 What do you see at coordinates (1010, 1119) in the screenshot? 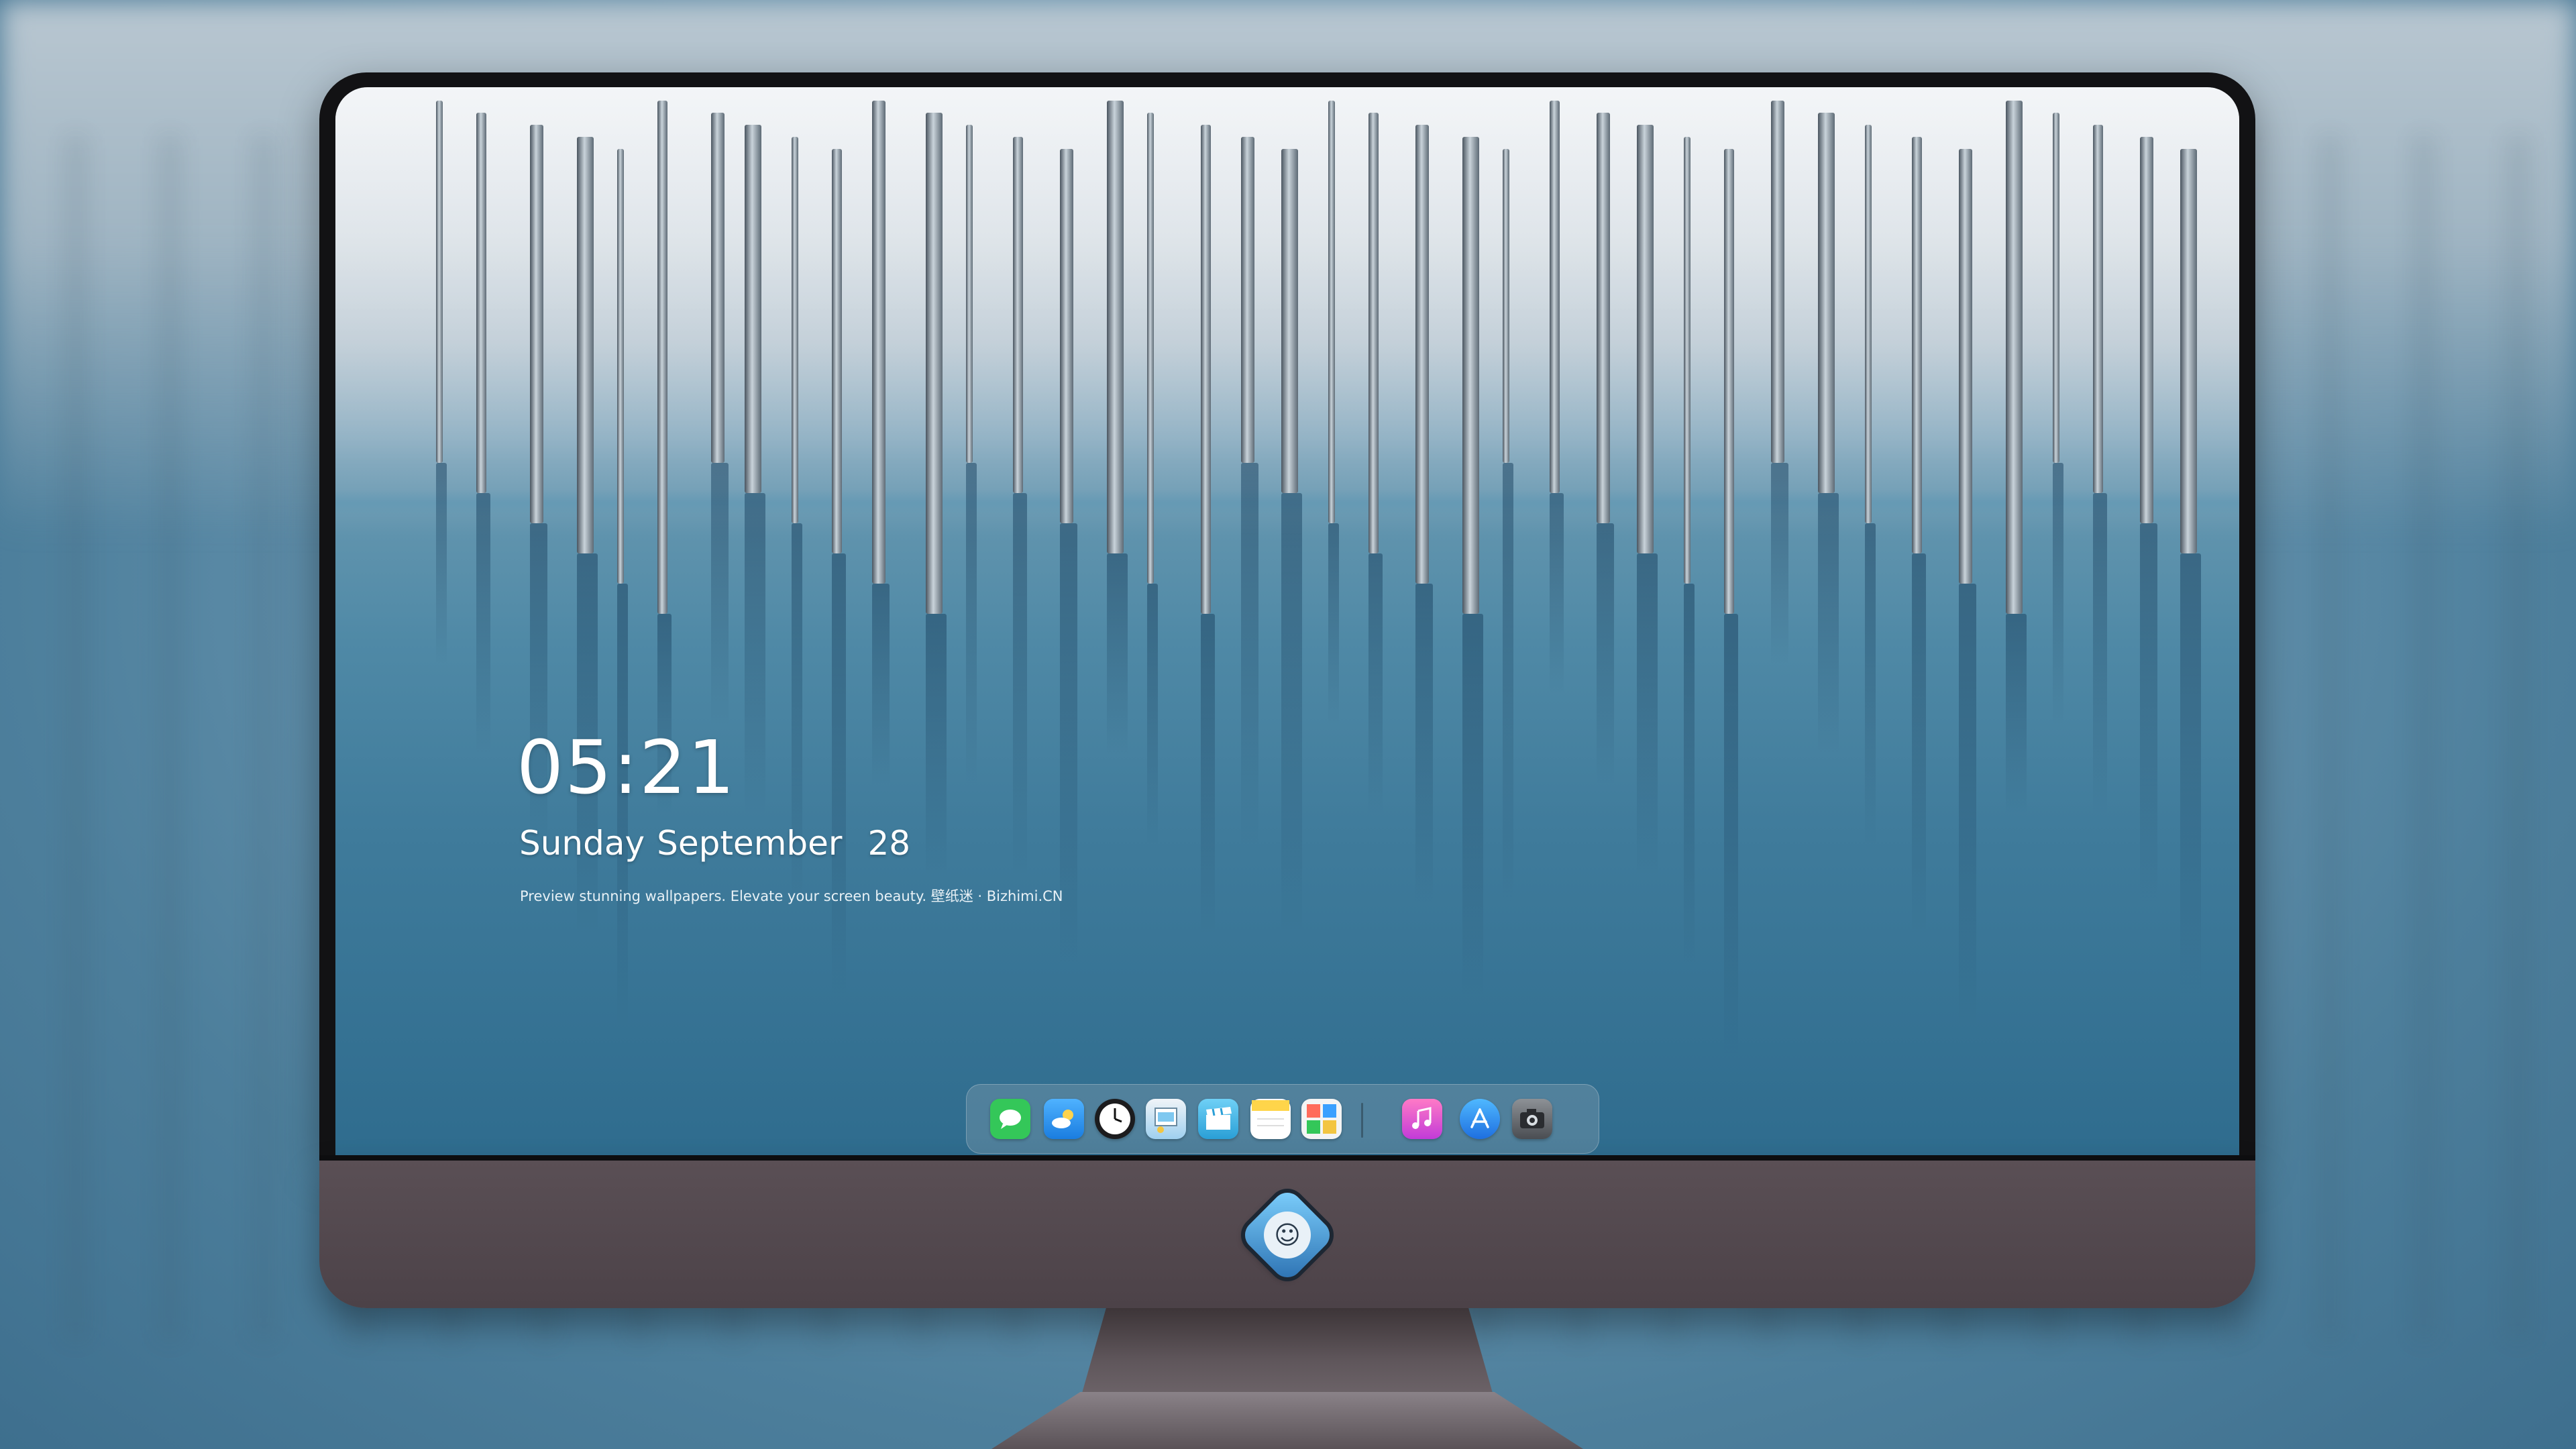
I see `messages-icon` at bounding box center [1010, 1119].